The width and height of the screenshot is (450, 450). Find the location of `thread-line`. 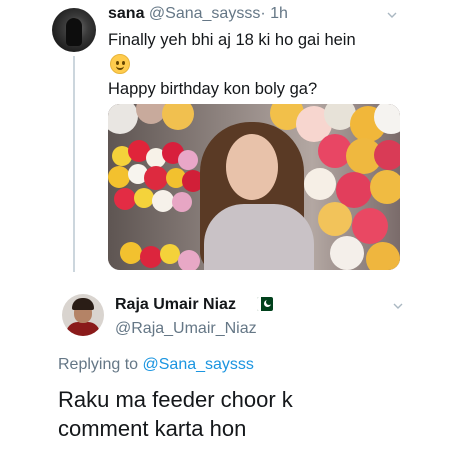

thread-line is located at coordinates (74, 164).